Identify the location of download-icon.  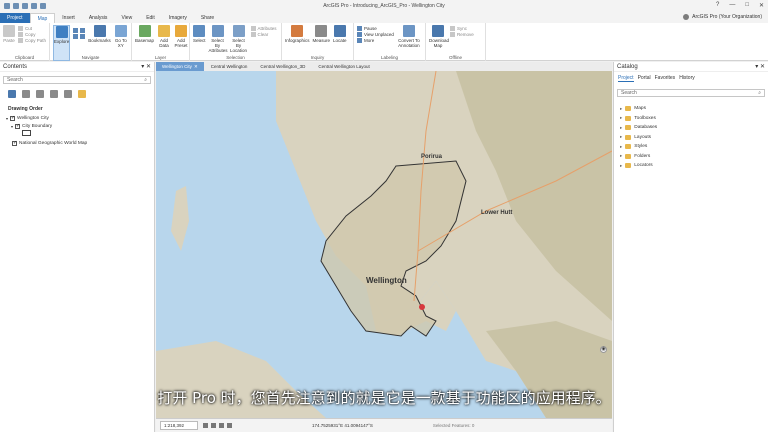
(438, 31).